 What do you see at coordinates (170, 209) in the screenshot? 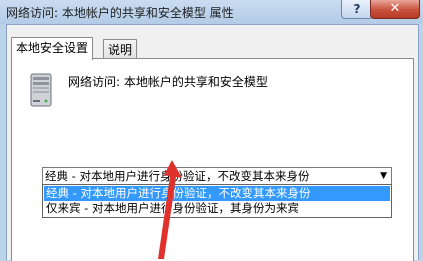
I see `annotation-arrow-icon` at bounding box center [170, 209].